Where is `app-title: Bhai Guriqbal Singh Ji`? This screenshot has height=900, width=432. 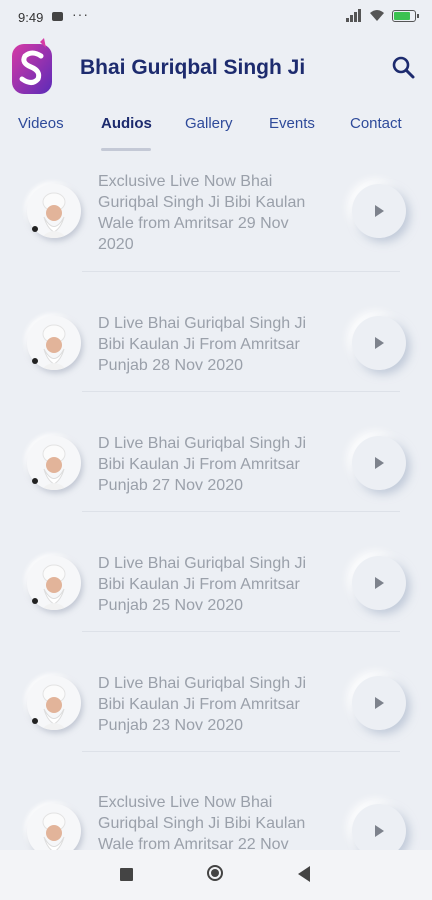 app-title: Bhai Guriqbal Singh Ji is located at coordinates (193, 67).